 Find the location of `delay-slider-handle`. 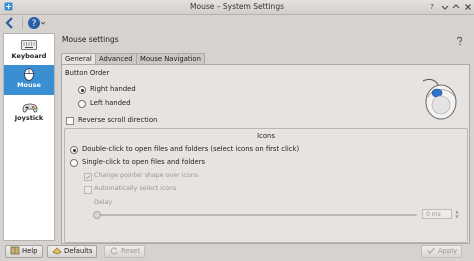

delay-slider-handle is located at coordinates (97, 215).